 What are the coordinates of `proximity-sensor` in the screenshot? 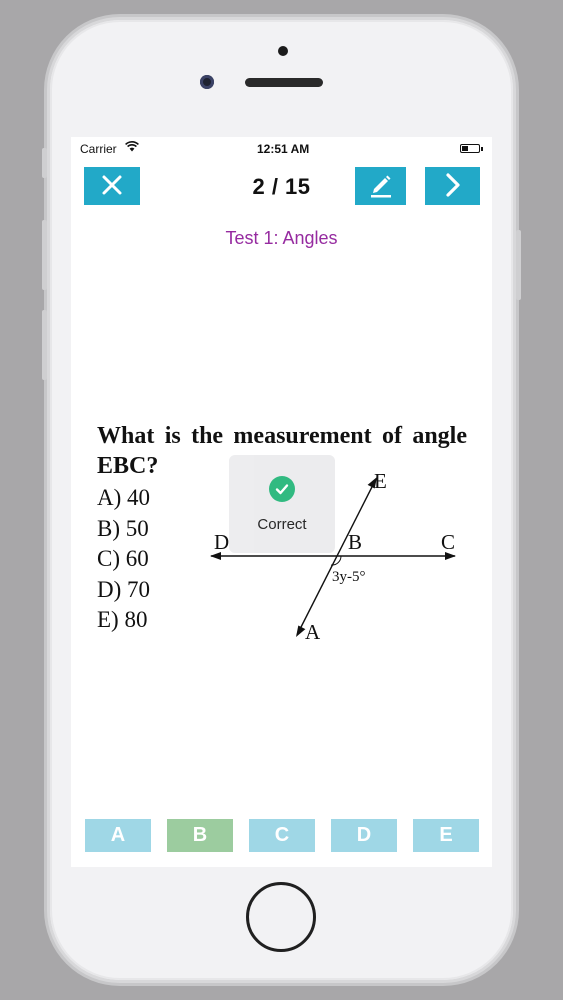 It's located at (283, 51).